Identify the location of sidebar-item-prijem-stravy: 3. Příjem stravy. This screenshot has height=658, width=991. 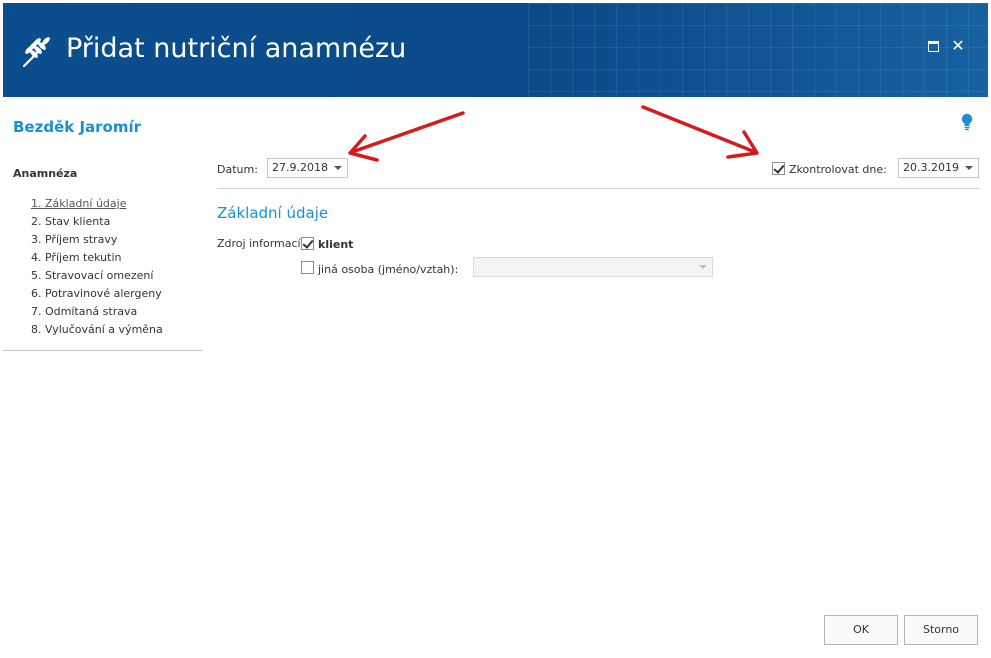
(97, 242).